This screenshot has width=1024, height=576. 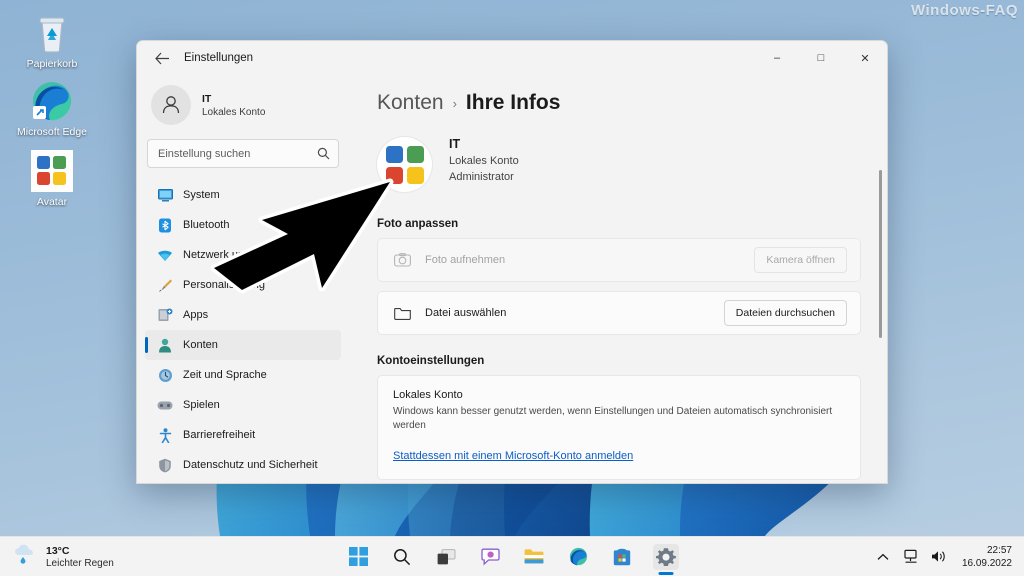 I want to click on search-row, so click(x=243, y=159).